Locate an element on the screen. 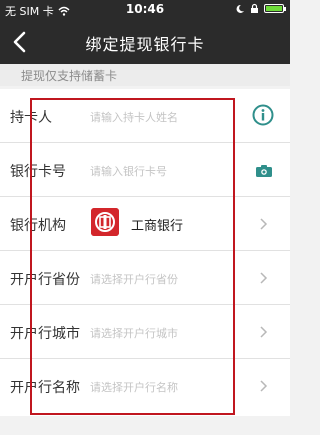 This screenshot has width=320, height=435. camera-icon is located at coordinates (264, 171).